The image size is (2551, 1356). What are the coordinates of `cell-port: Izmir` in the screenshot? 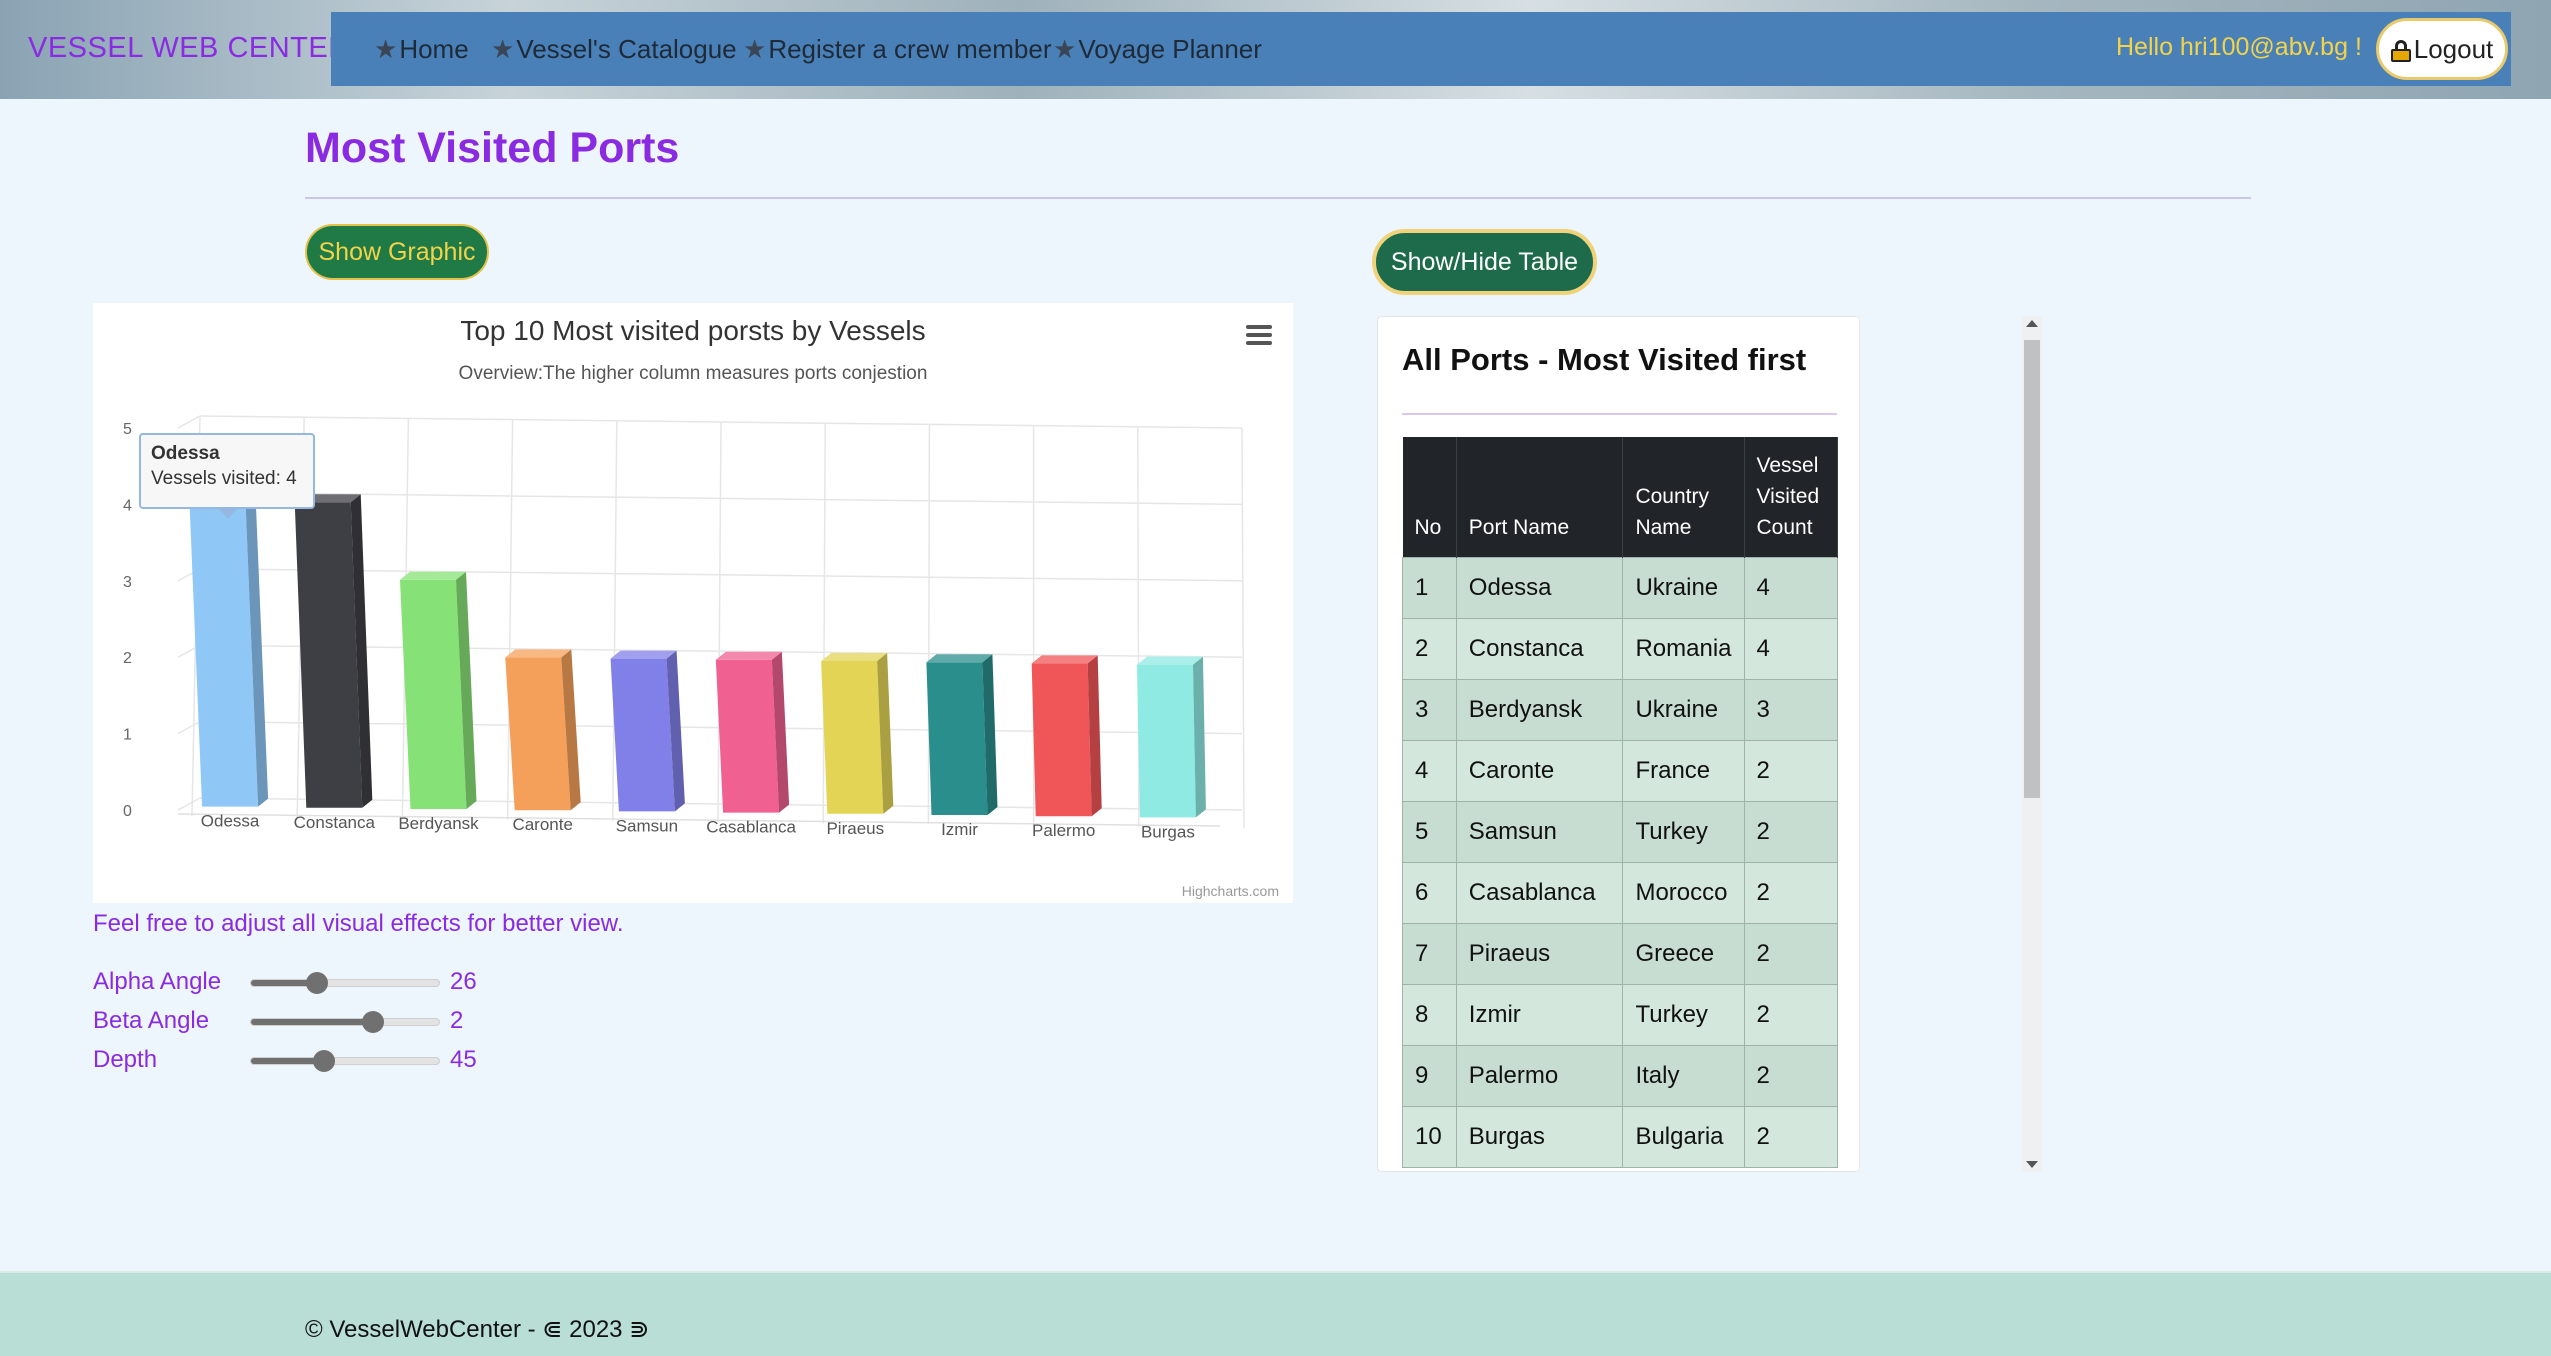 It's located at (1539, 1014).